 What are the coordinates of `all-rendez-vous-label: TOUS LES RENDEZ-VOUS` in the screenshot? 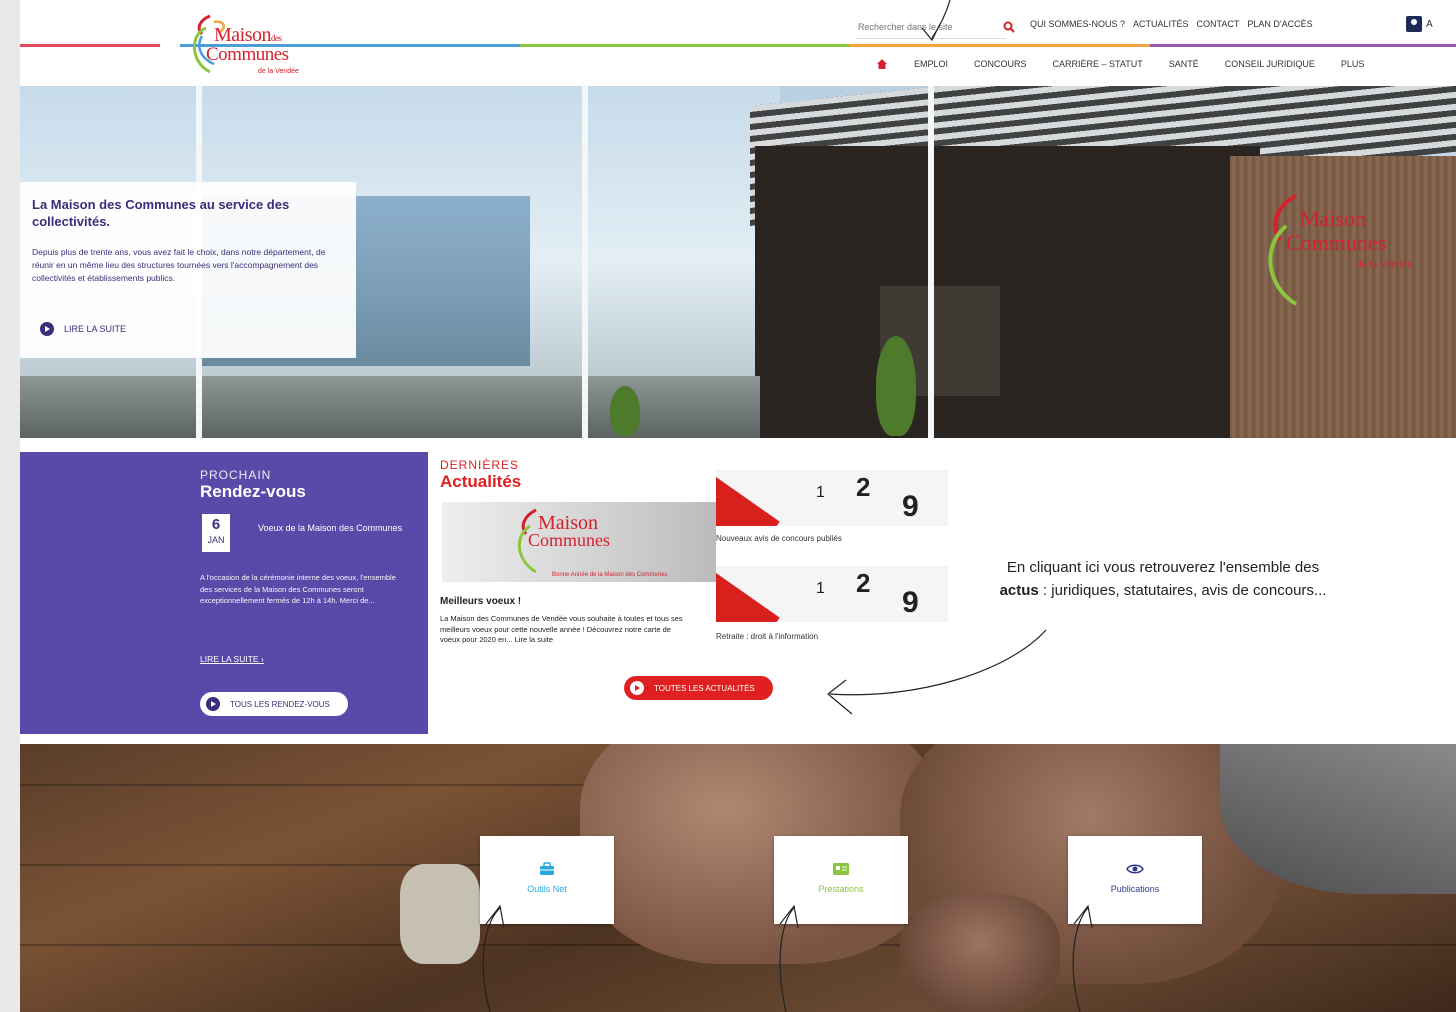 It's located at (280, 704).